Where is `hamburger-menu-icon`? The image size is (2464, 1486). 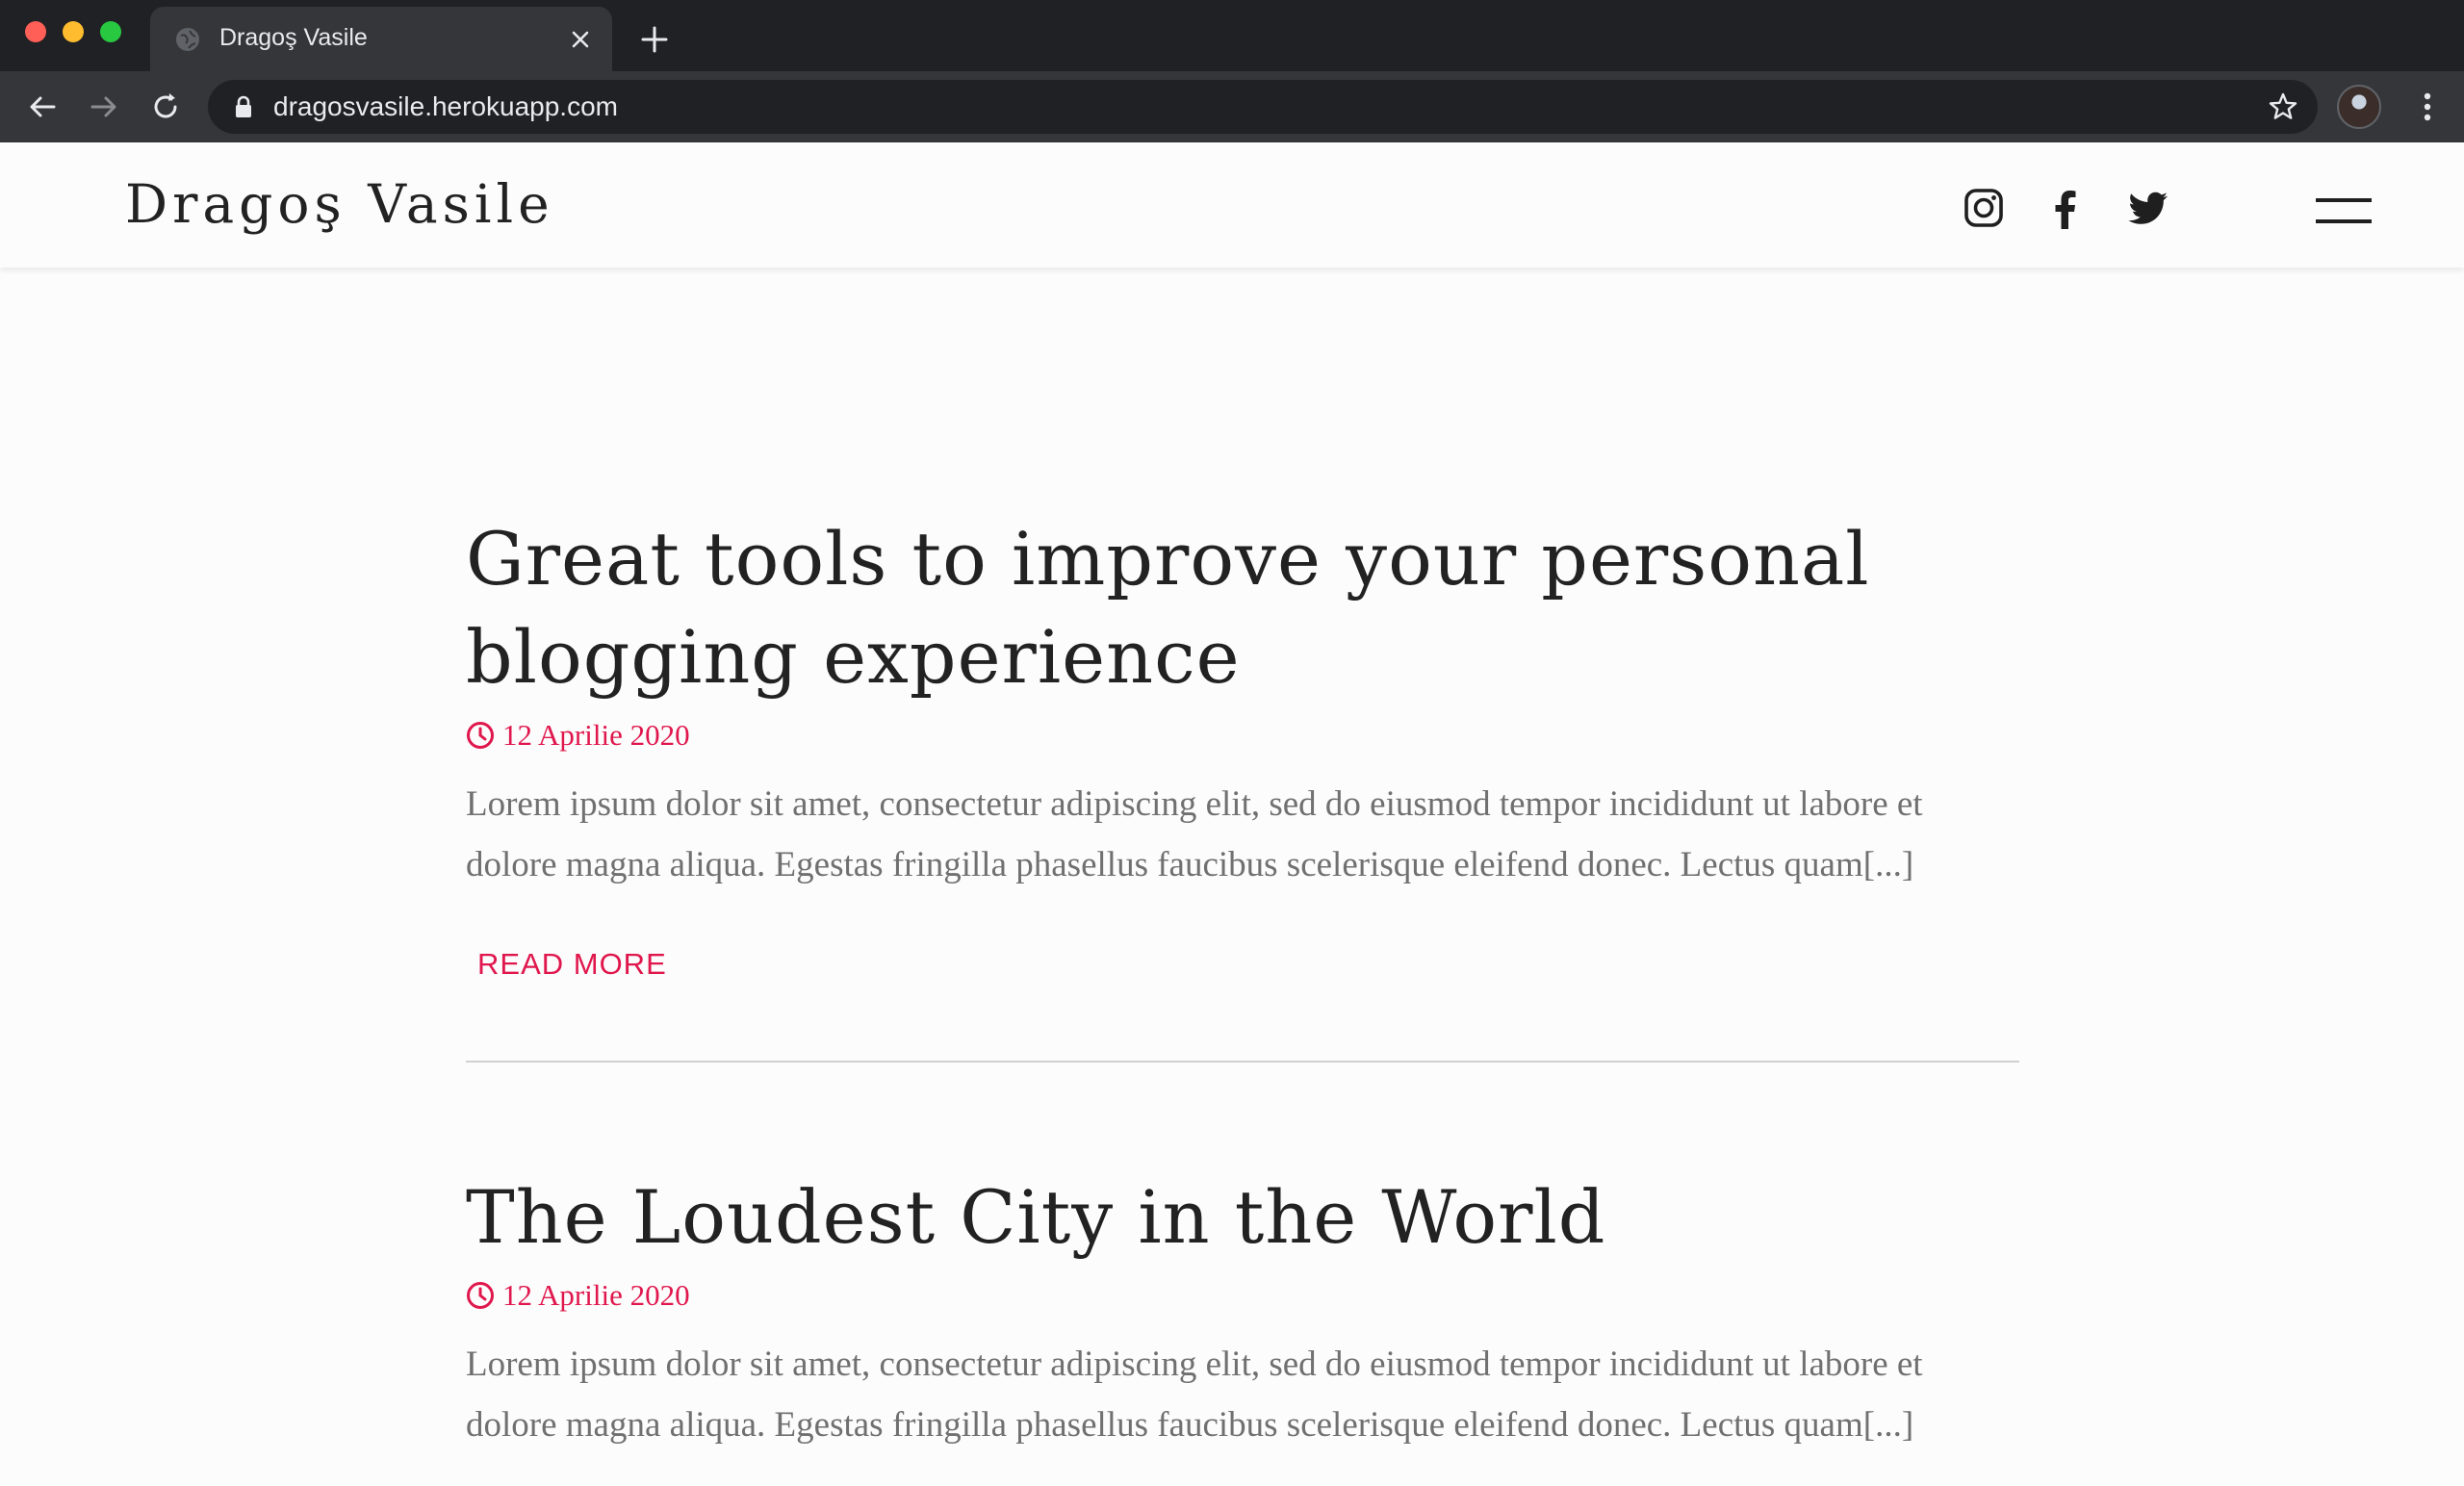 hamburger-menu-icon is located at coordinates (2344, 211).